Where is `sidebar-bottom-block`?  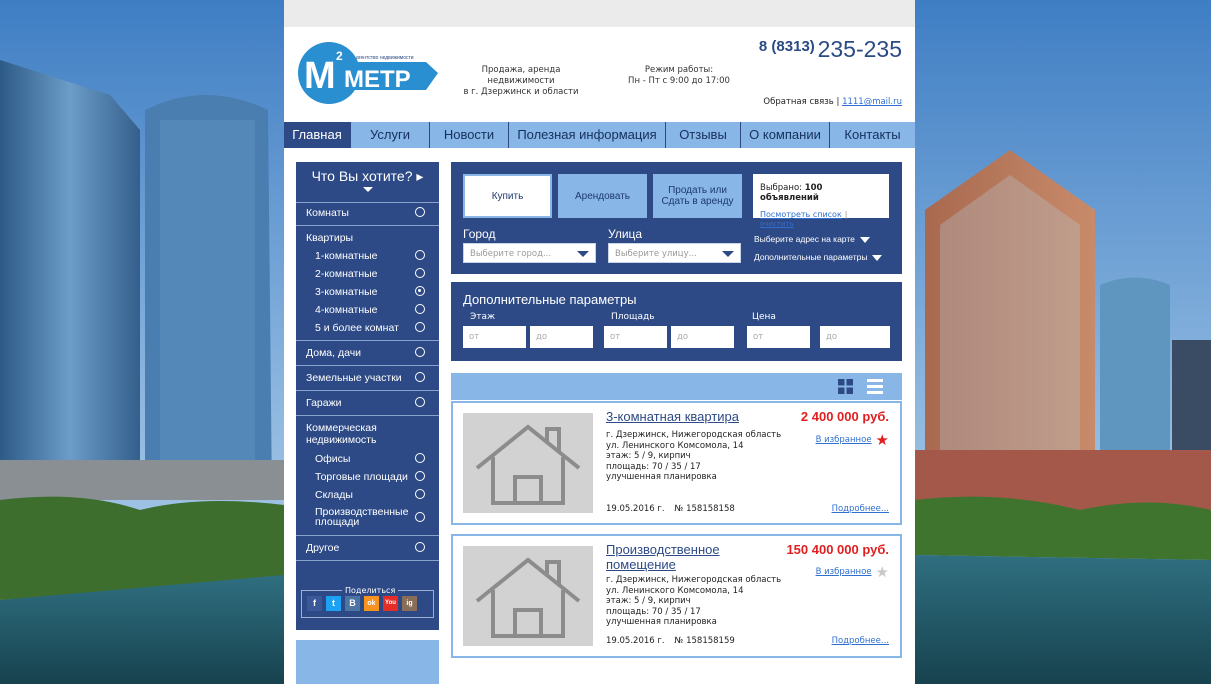
sidebar-bottom-block is located at coordinates (367, 662).